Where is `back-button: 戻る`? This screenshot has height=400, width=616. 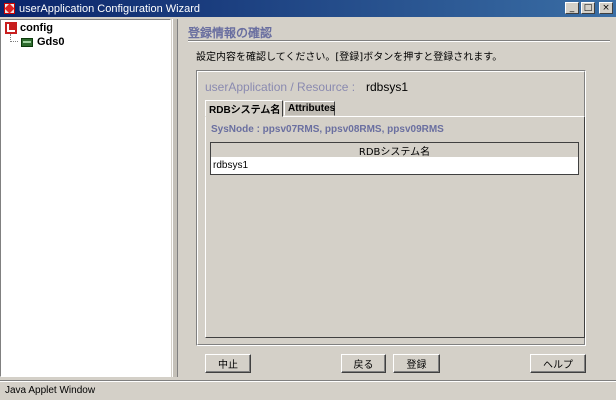
back-button: 戻る is located at coordinates (363, 363).